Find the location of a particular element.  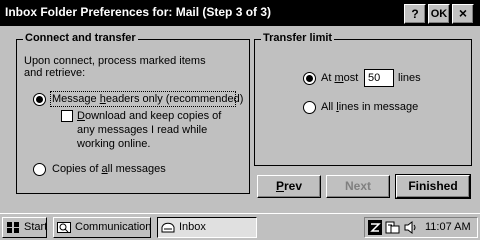

communication-label: Communication is located at coordinates (113, 227).